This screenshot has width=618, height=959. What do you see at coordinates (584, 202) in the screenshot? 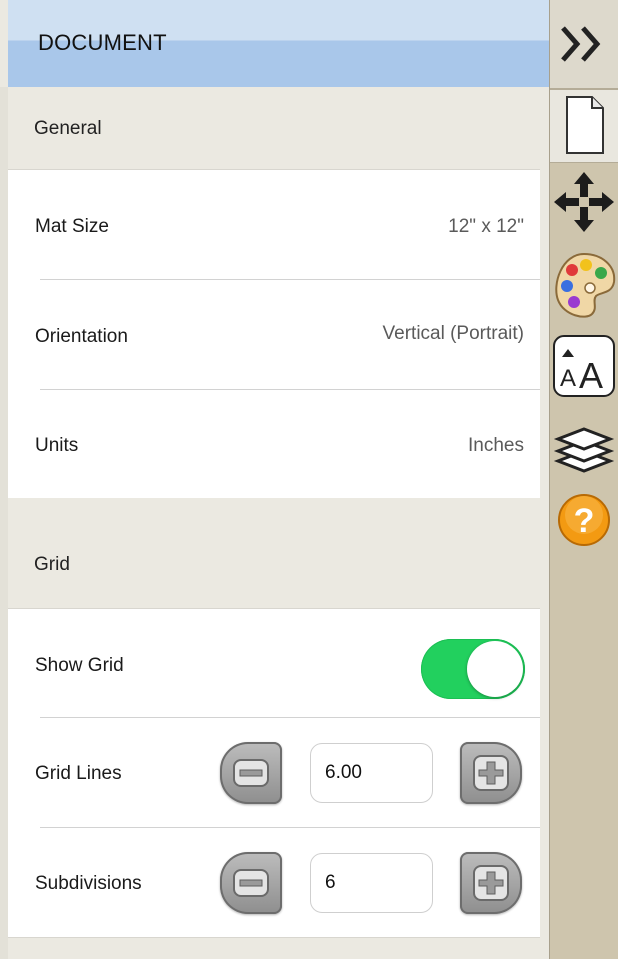
I see `move-icon` at bounding box center [584, 202].